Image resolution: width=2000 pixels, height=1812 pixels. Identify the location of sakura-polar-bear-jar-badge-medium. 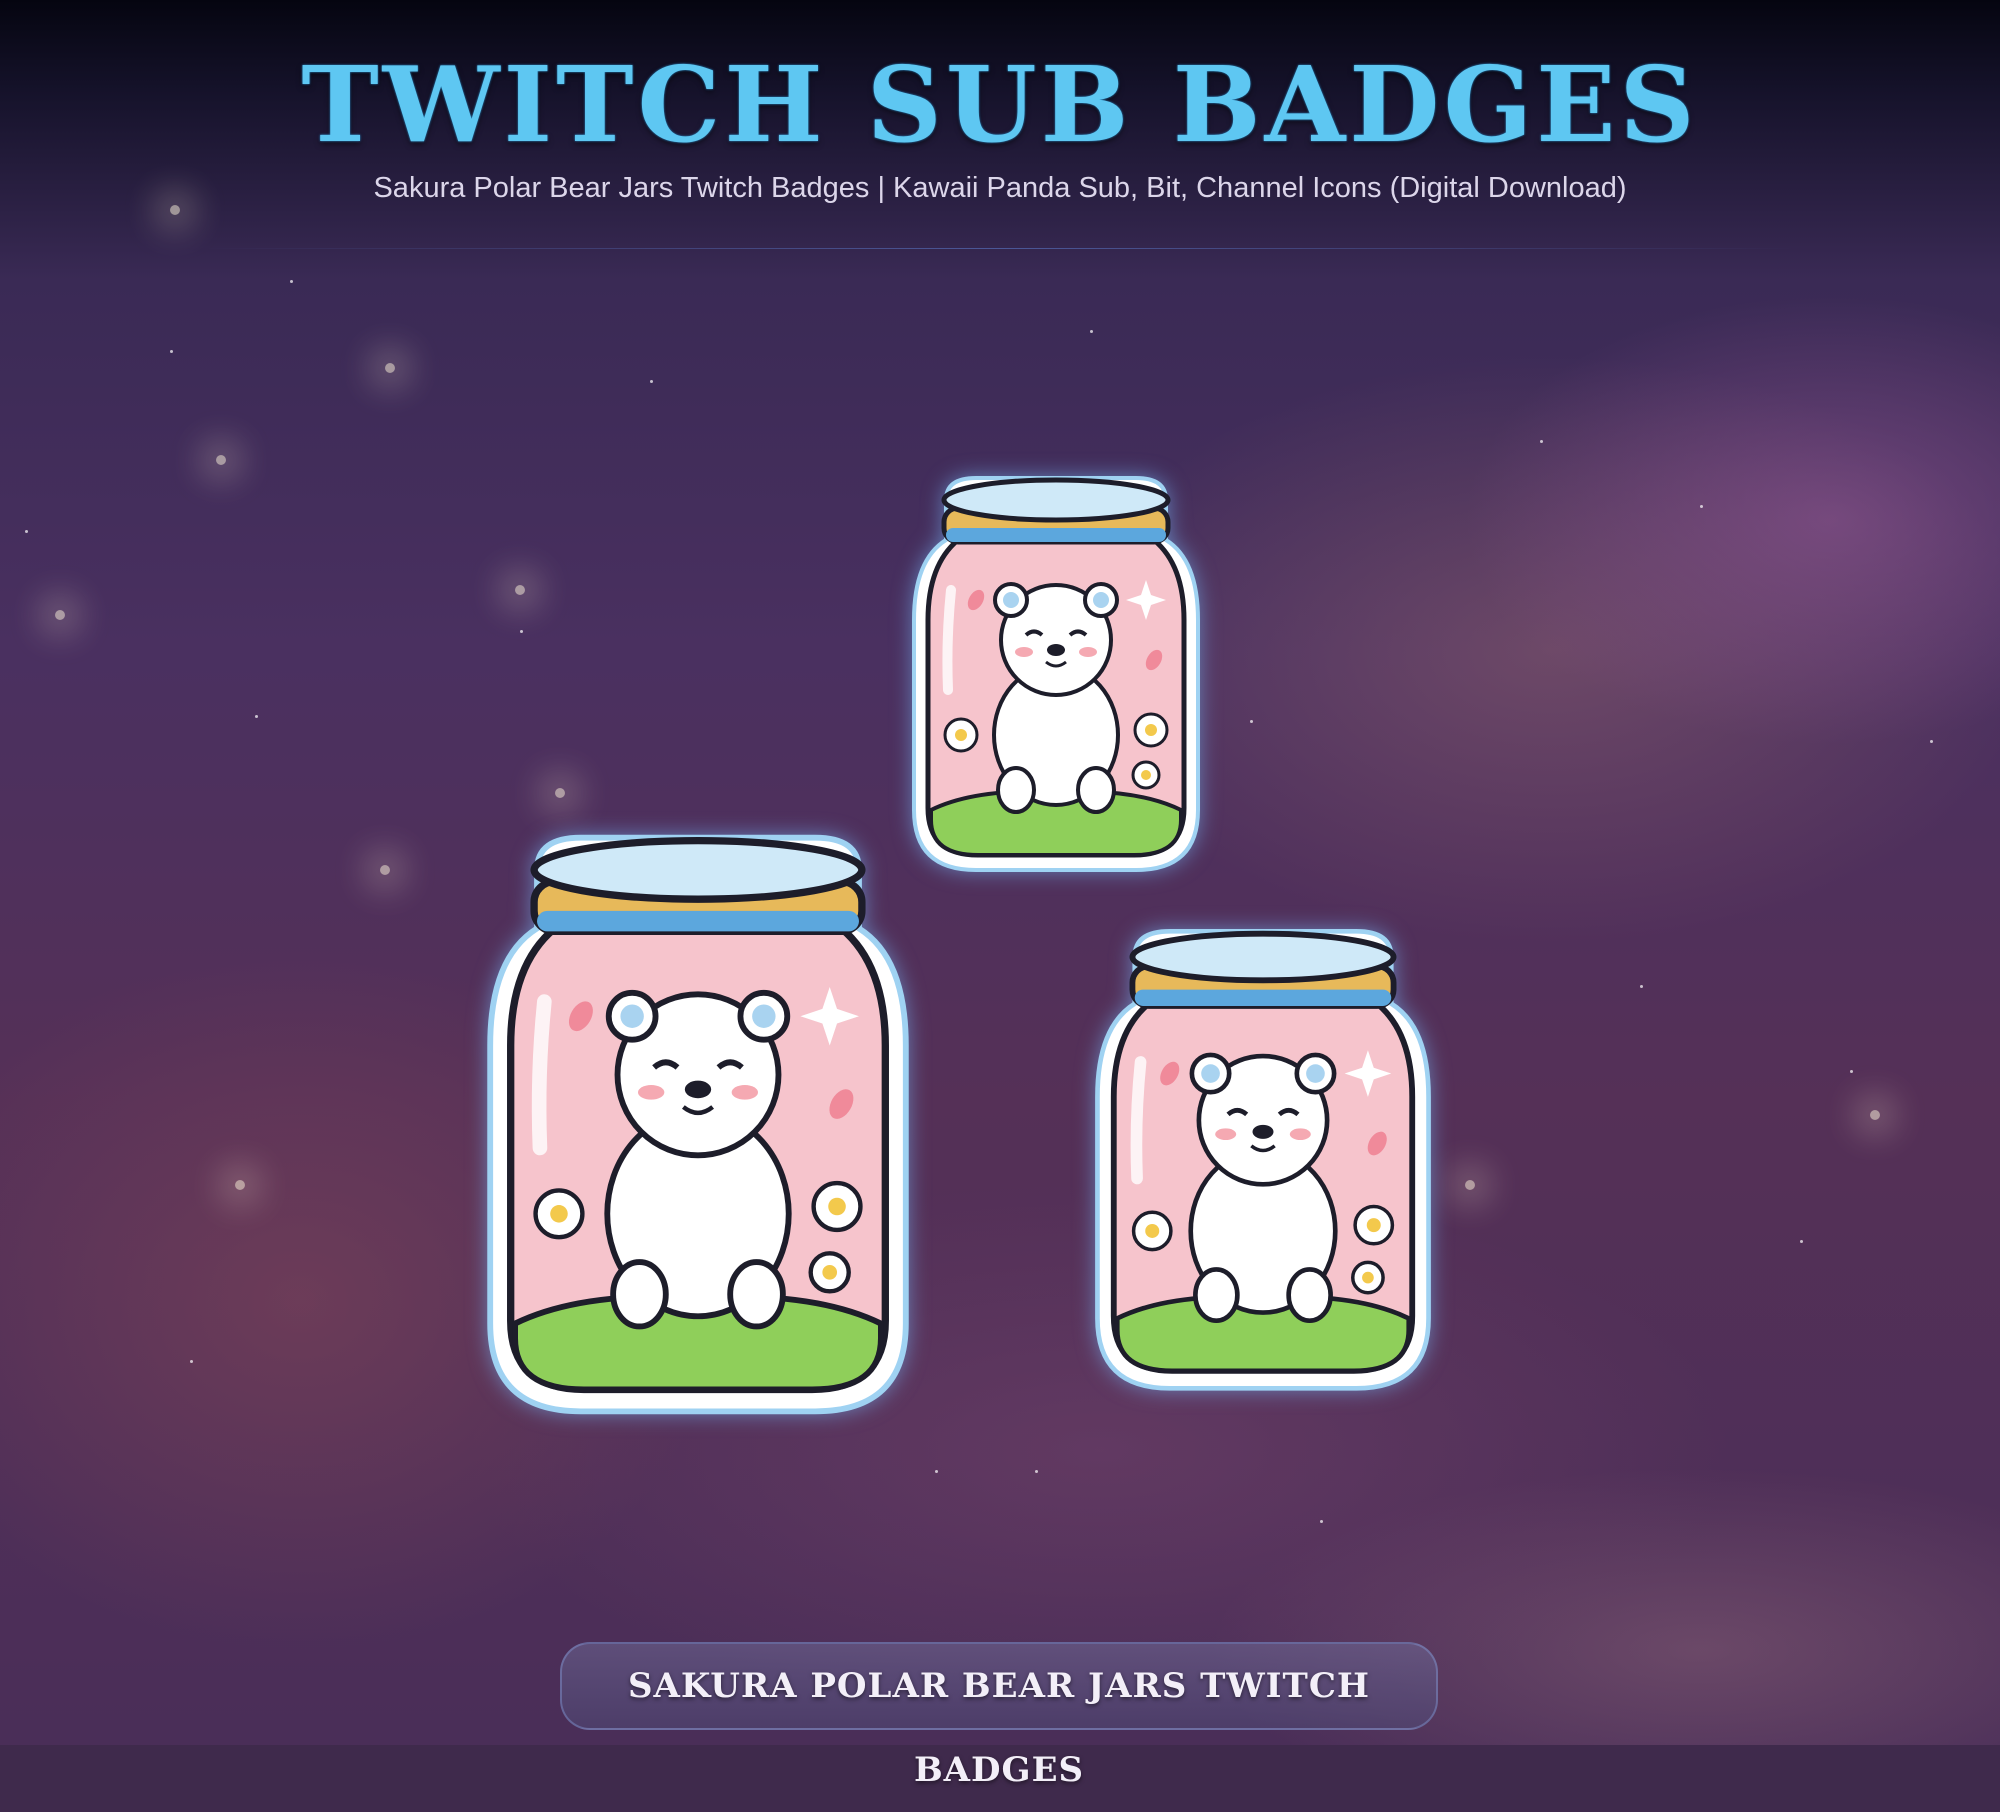
(1263, 1159).